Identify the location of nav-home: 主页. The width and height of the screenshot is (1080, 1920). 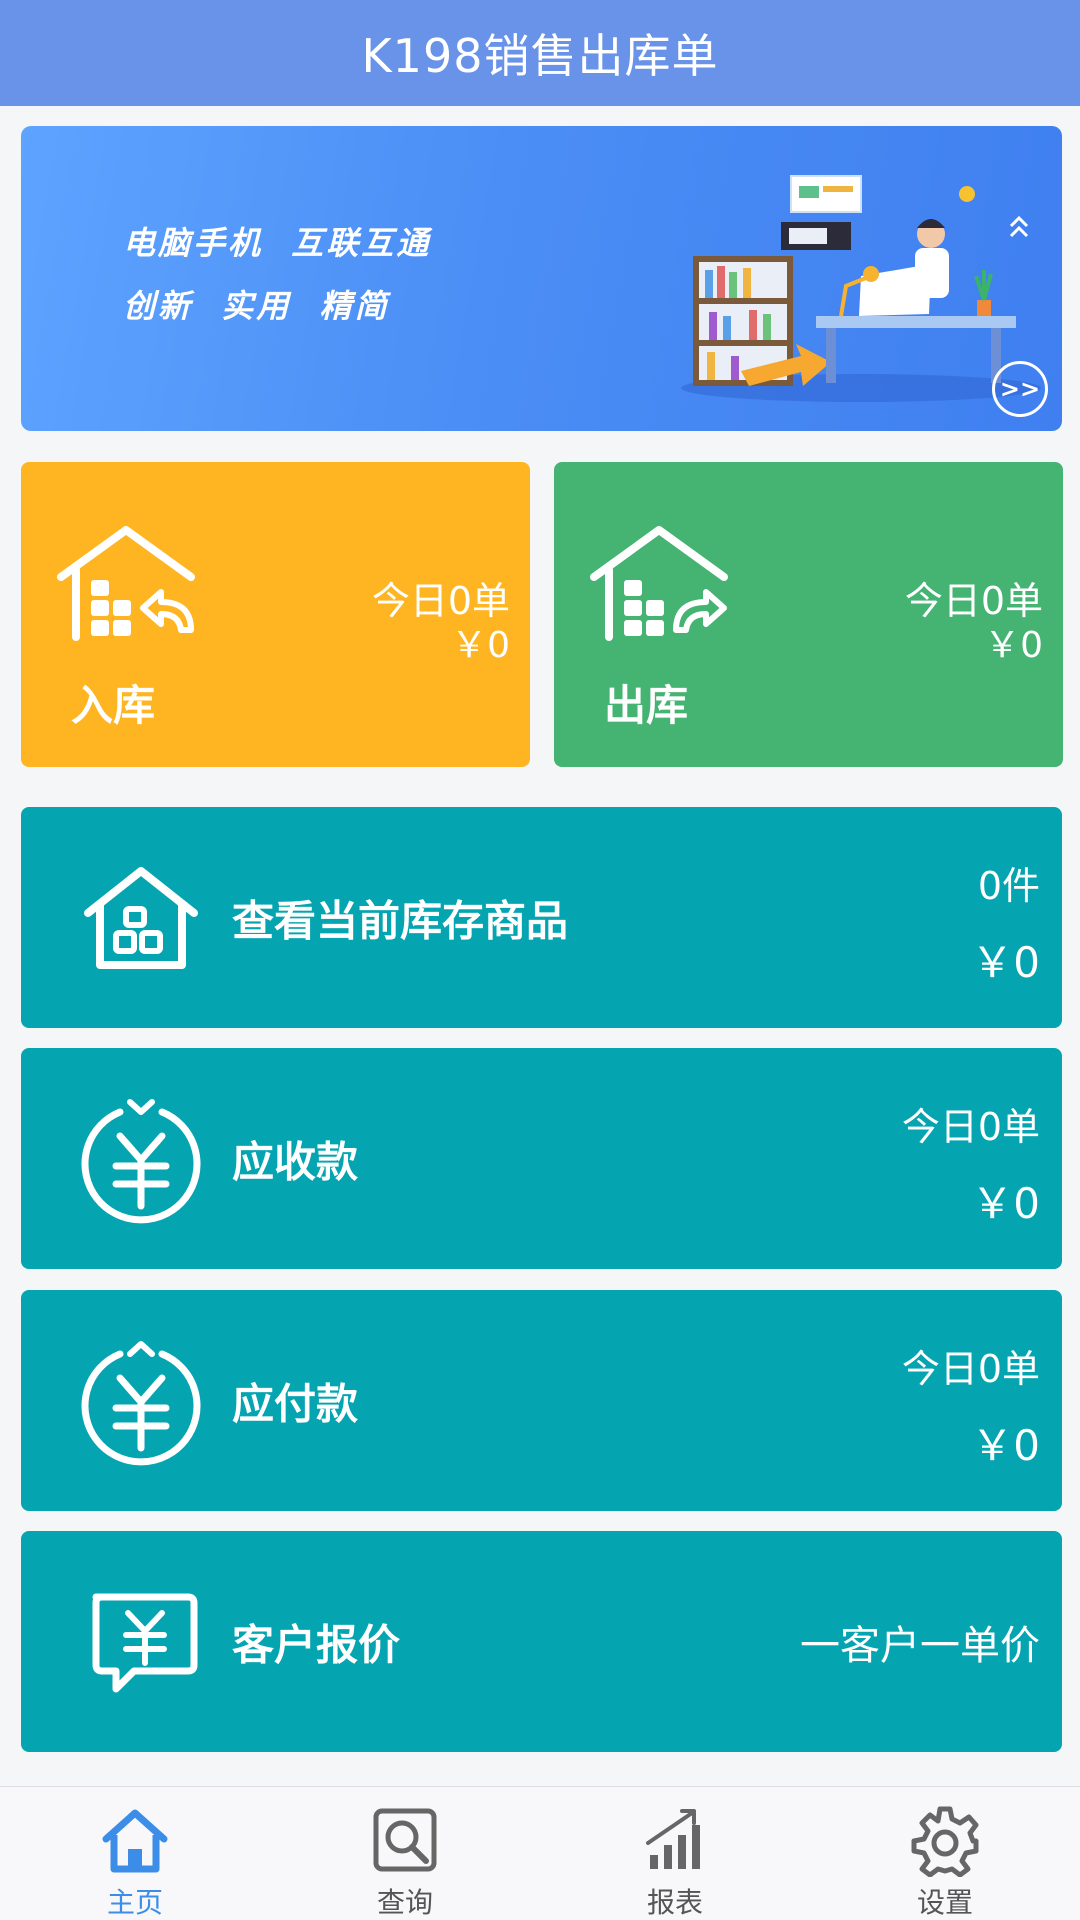
(135, 1853).